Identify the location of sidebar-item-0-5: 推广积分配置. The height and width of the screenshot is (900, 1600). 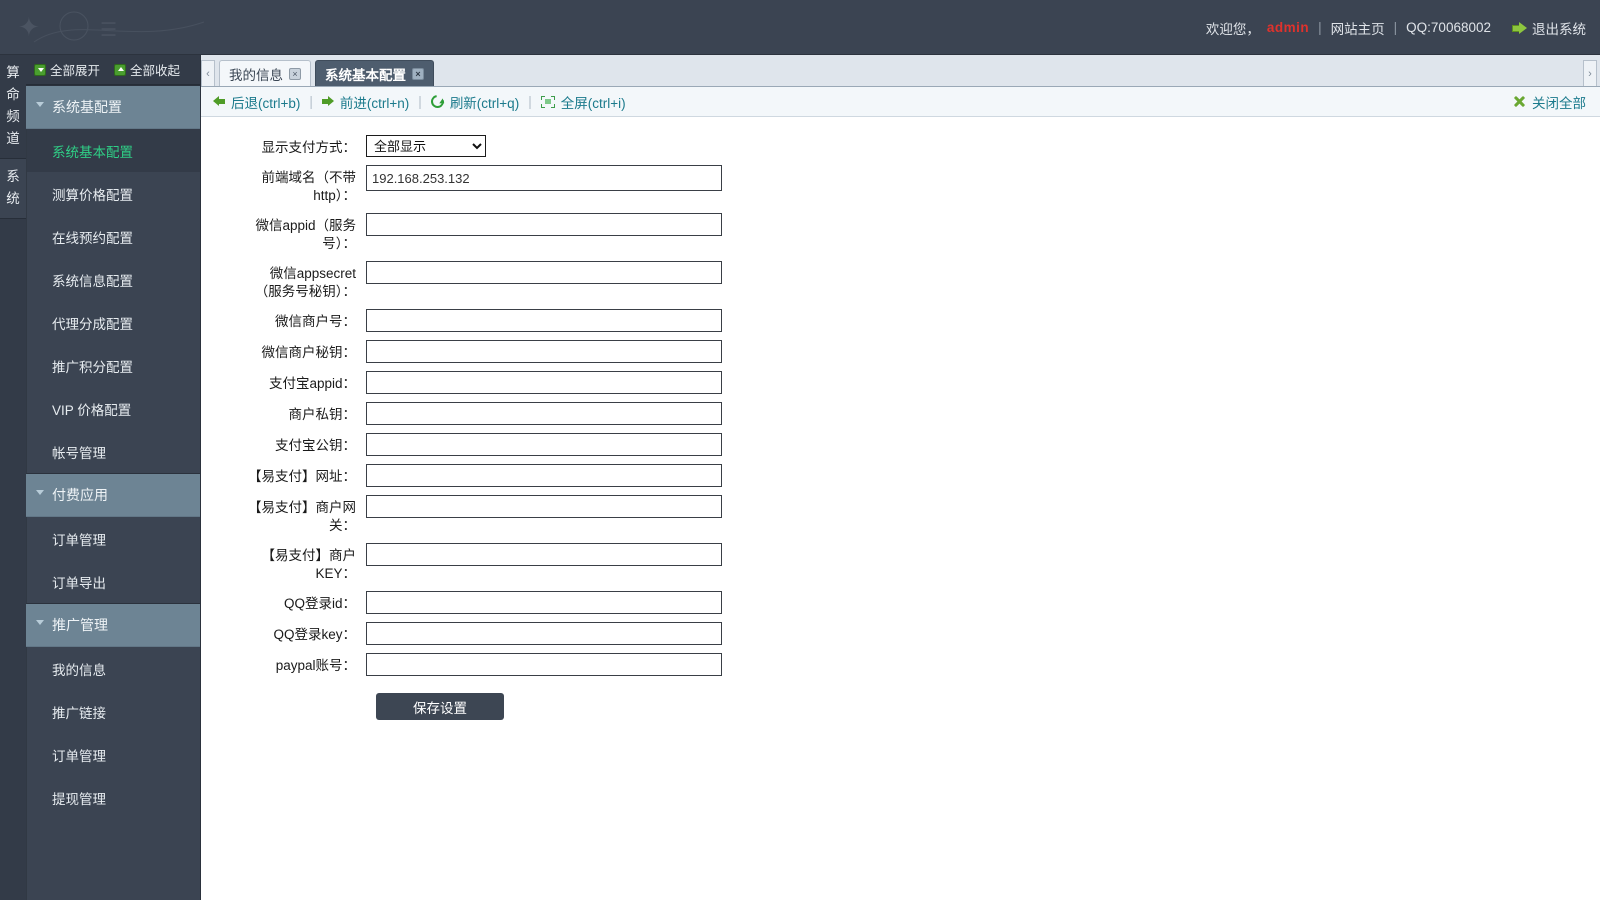
(113, 365).